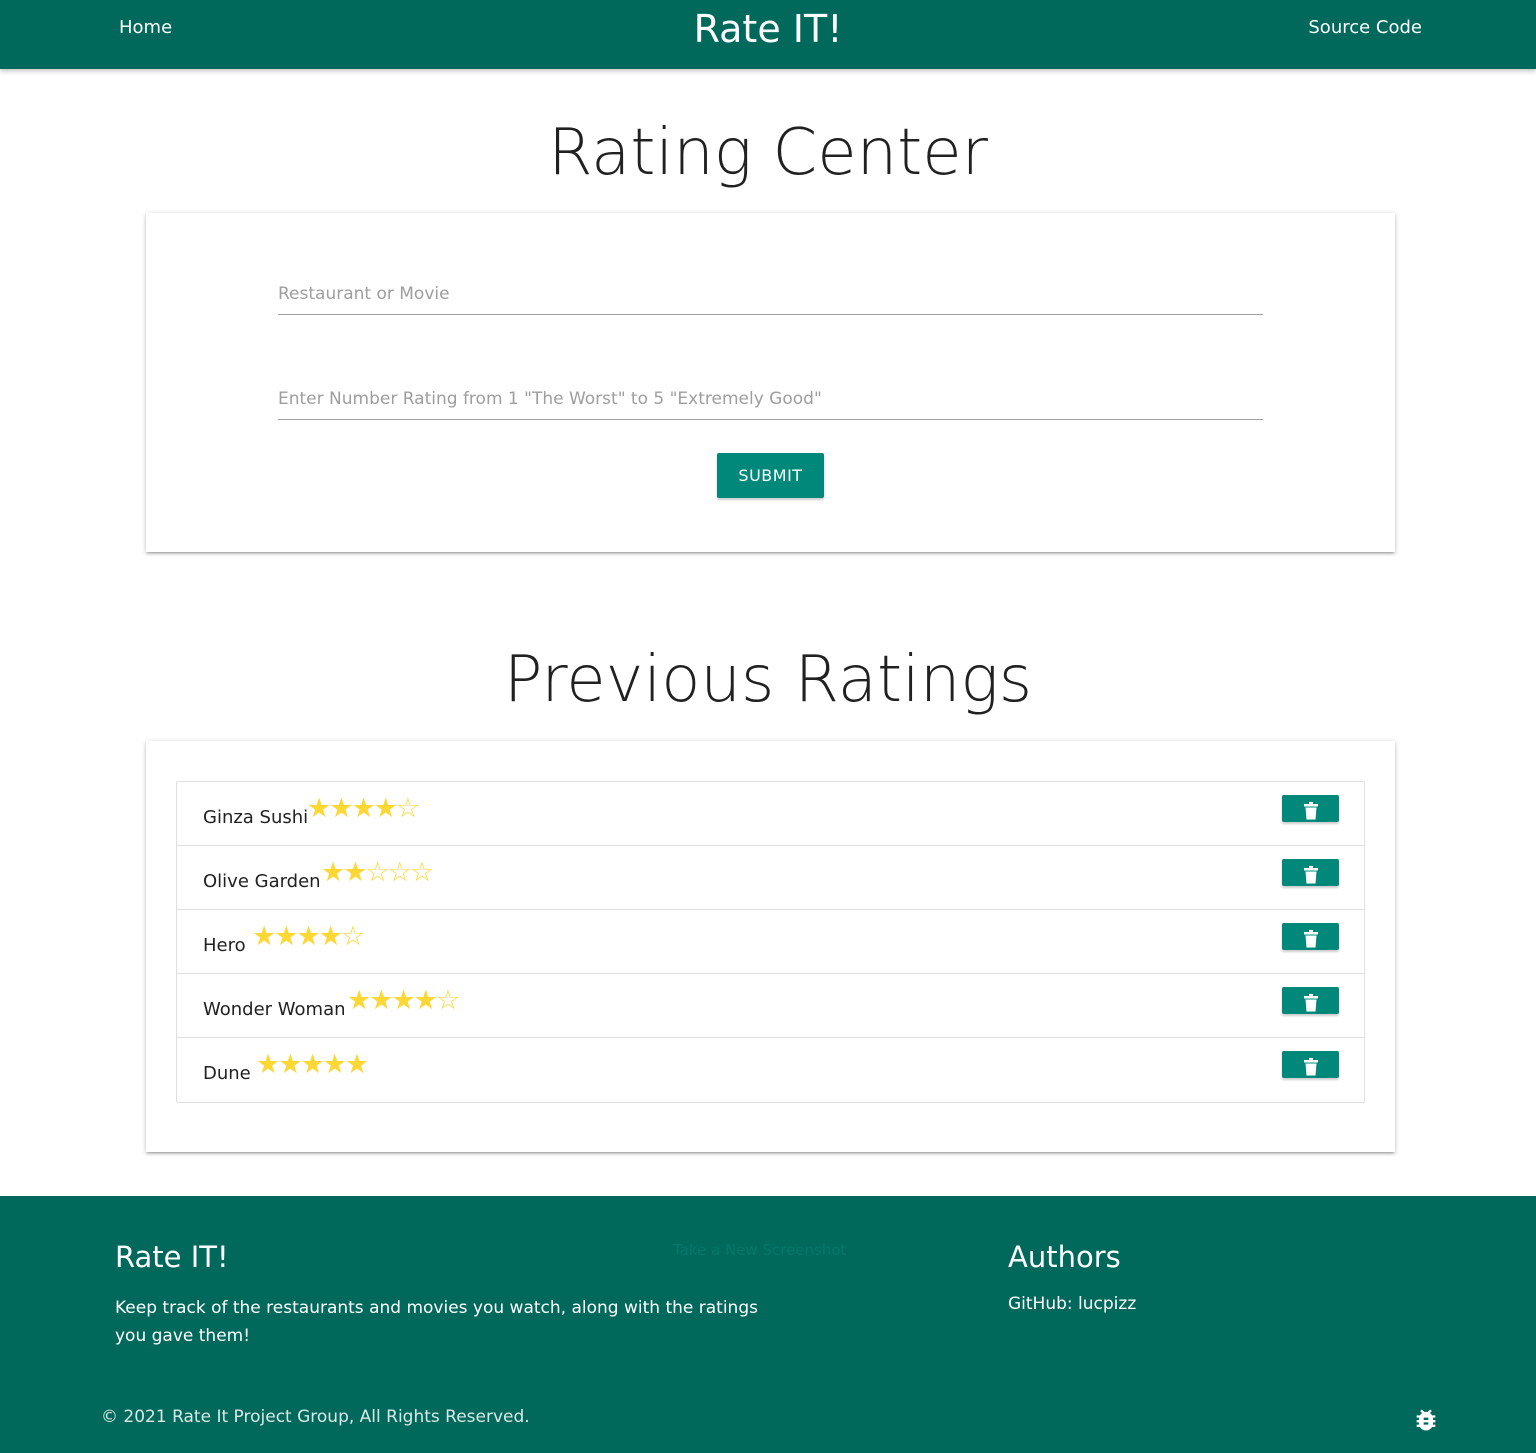 This screenshot has height=1453, width=1536. I want to click on rating-item-name: Olive Garden, so click(262, 881).